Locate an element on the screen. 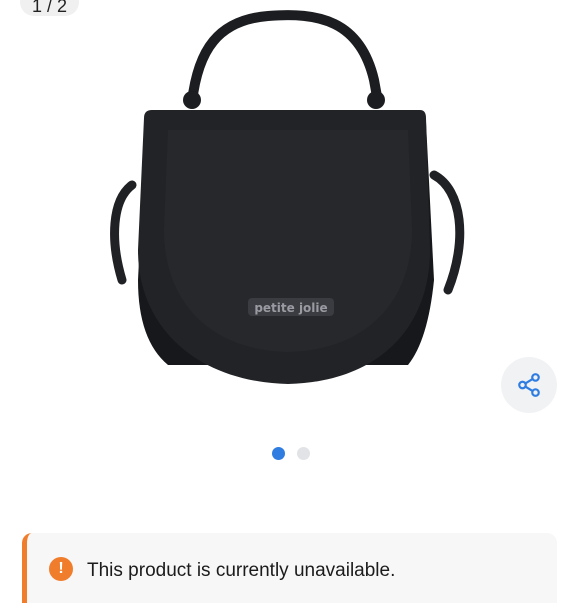 The image size is (579, 603). image-counter: 1 / 2 is located at coordinates (50, 8).